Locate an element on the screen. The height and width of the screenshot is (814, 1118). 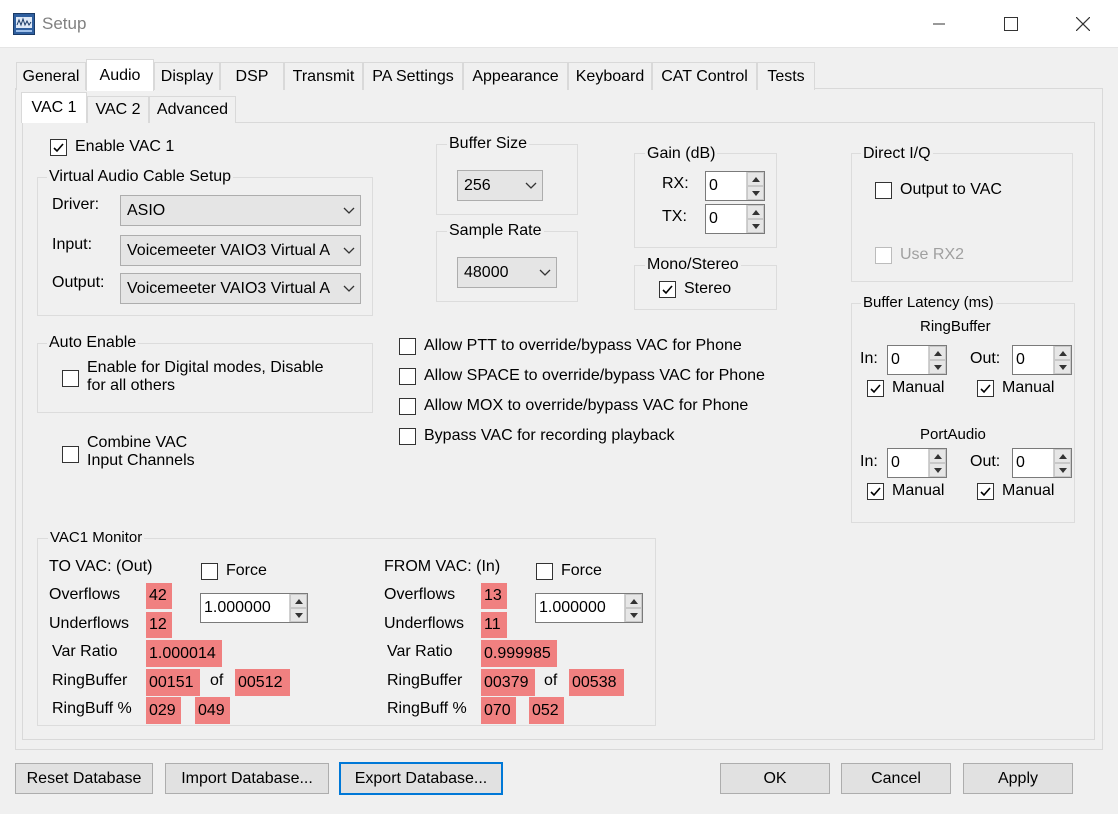
app-icon is located at coordinates (24, 24).